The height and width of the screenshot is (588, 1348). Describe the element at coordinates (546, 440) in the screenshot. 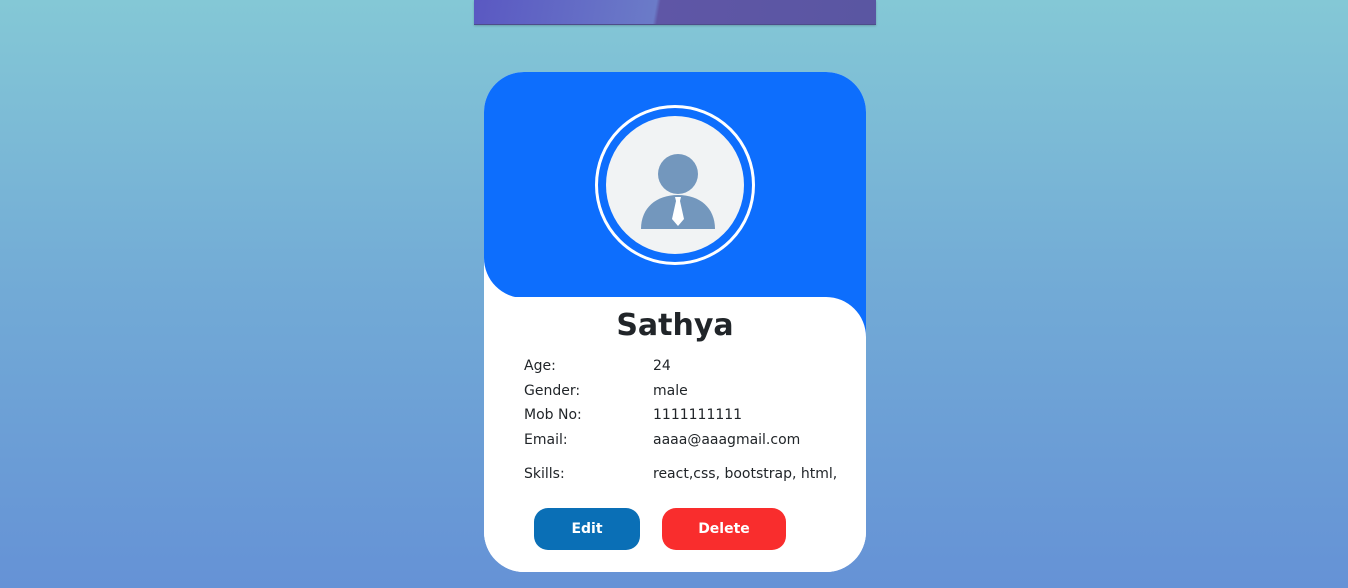

I see `field-label: Email:` at that location.